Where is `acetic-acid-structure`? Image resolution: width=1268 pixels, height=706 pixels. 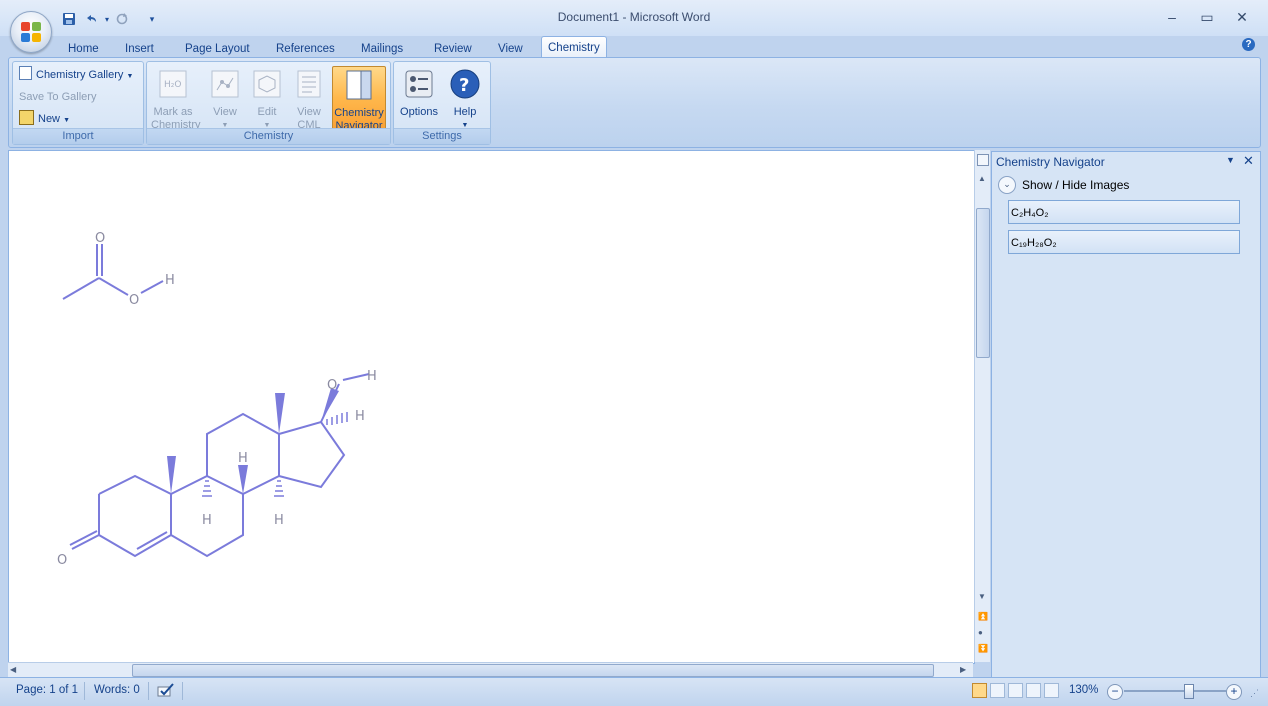 acetic-acid-structure is located at coordinates (113, 272).